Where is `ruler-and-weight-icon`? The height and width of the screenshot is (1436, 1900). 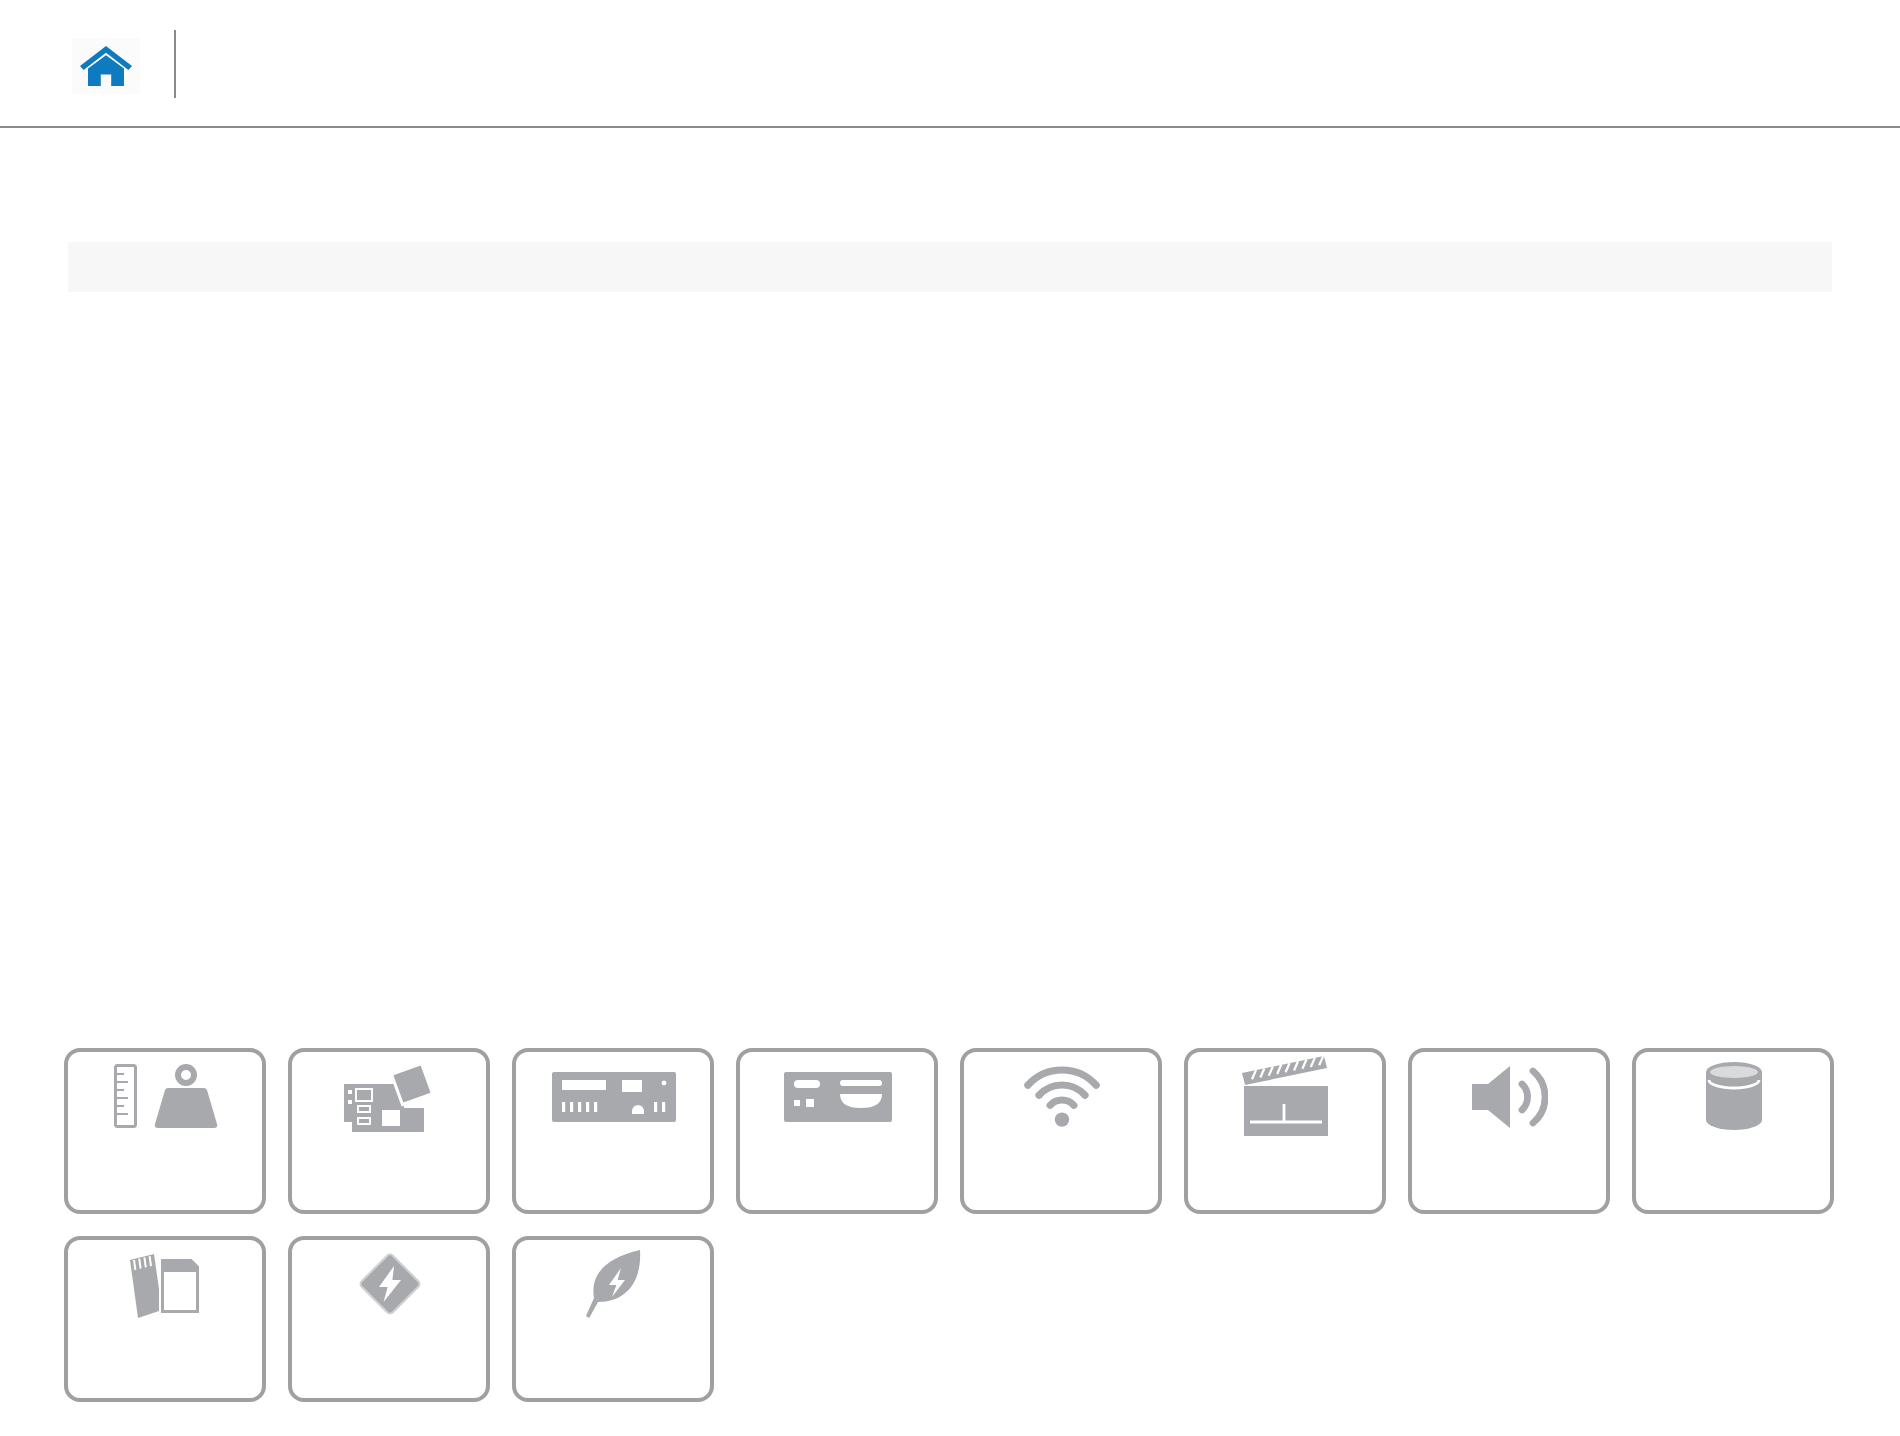
ruler-and-weight-icon is located at coordinates (165, 1096).